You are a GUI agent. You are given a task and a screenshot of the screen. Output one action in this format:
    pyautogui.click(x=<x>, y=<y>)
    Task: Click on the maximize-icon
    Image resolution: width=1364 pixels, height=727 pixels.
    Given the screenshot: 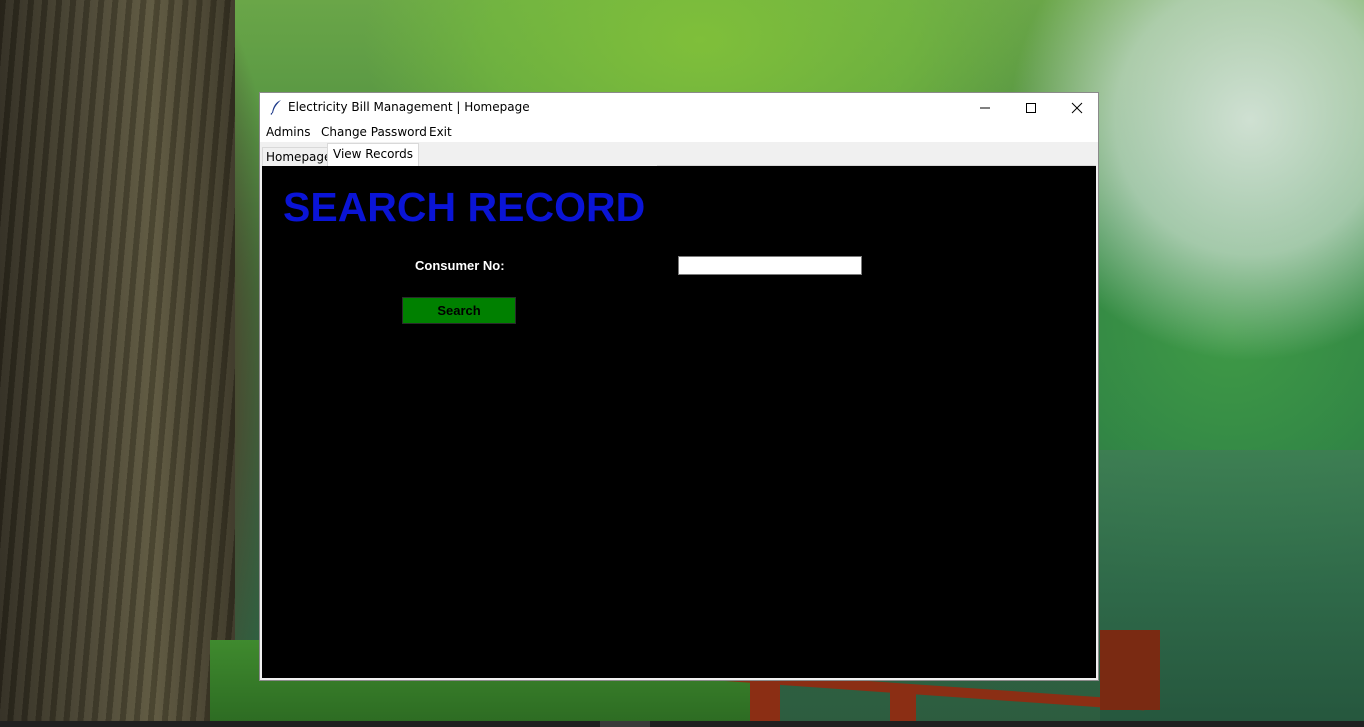 What is the action you would take?
    pyautogui.click(x=1031, y=107)
    